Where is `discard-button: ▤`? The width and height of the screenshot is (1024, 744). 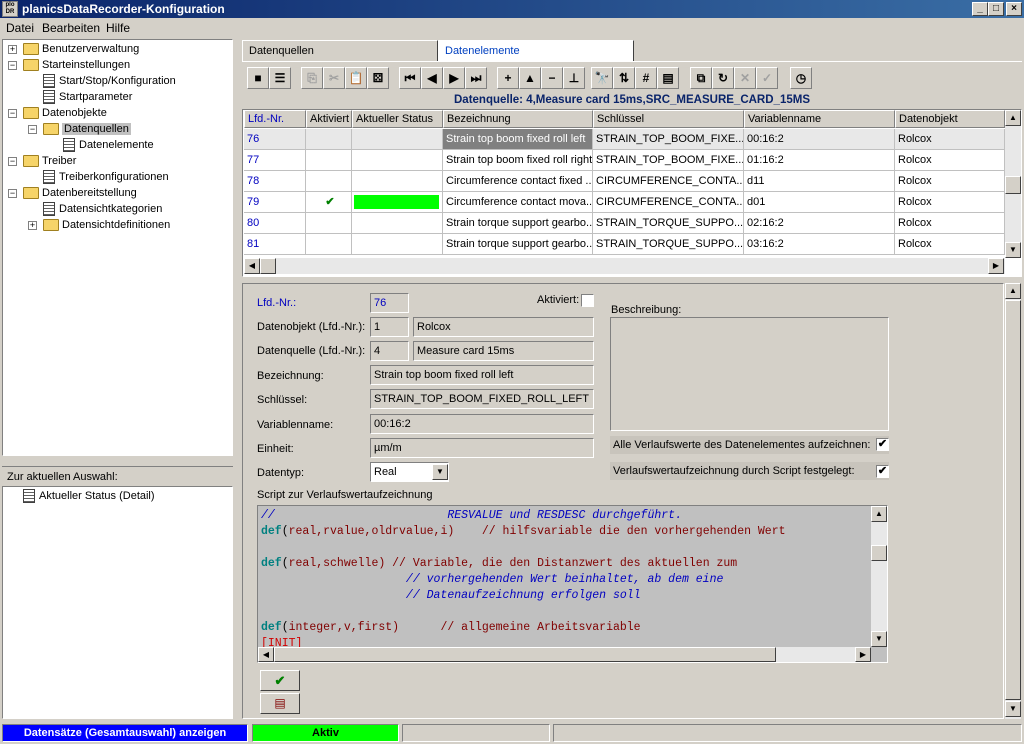 discard-button: ▤ is located at coordinates (280, 703).